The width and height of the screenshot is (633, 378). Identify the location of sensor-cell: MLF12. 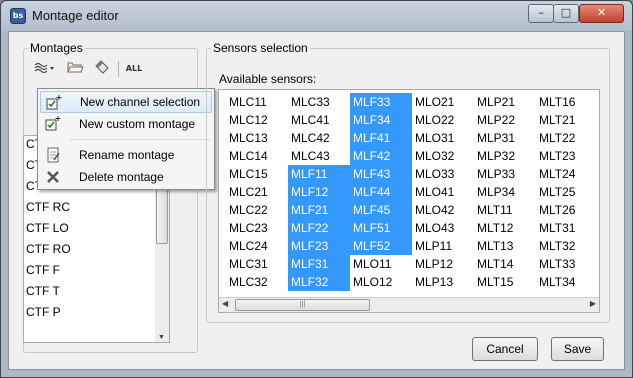
(319, 192).